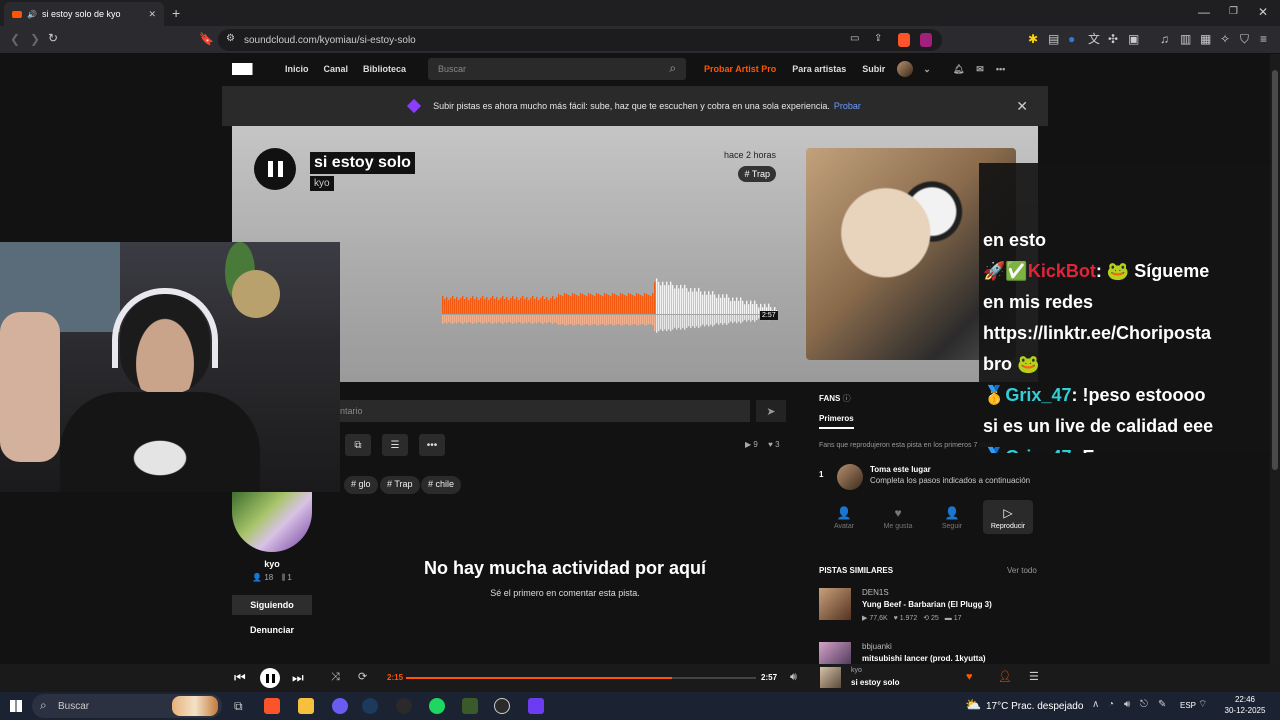 The width and height of the screenshot is (1280, 720). I want to click on reload-icon: ↻, so click(53, 38).